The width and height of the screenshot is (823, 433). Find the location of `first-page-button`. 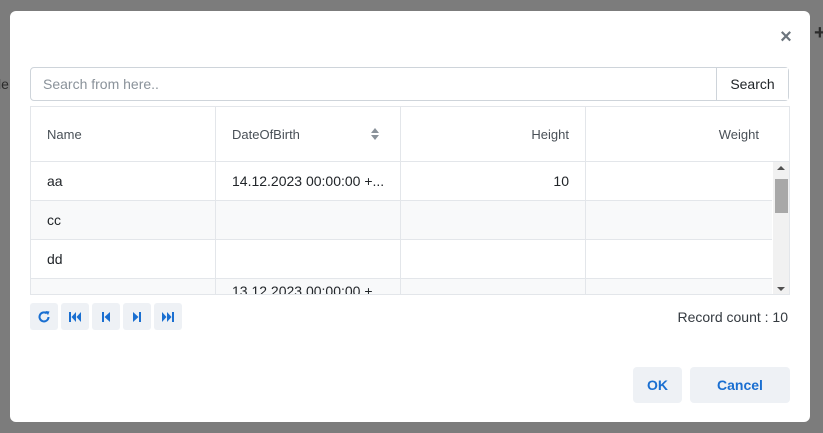

first-page-button is located at coordinates (75, 316).